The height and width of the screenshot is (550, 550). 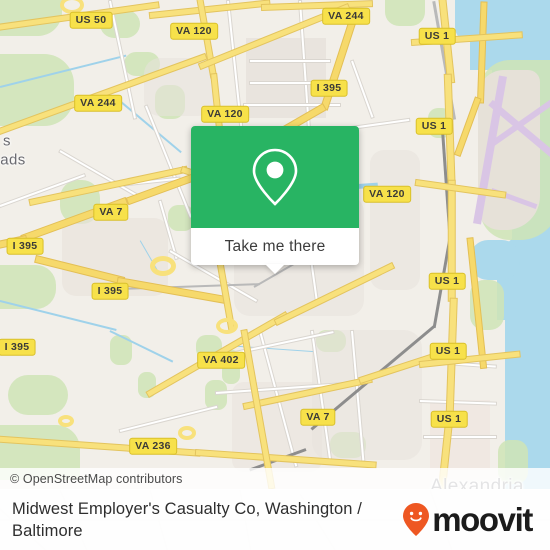 What do you see at coordinates (275, 479) in the screenshot?
I see `osm-attribution: © OpenStreetMap contributors` at bounding box center [275, 479].